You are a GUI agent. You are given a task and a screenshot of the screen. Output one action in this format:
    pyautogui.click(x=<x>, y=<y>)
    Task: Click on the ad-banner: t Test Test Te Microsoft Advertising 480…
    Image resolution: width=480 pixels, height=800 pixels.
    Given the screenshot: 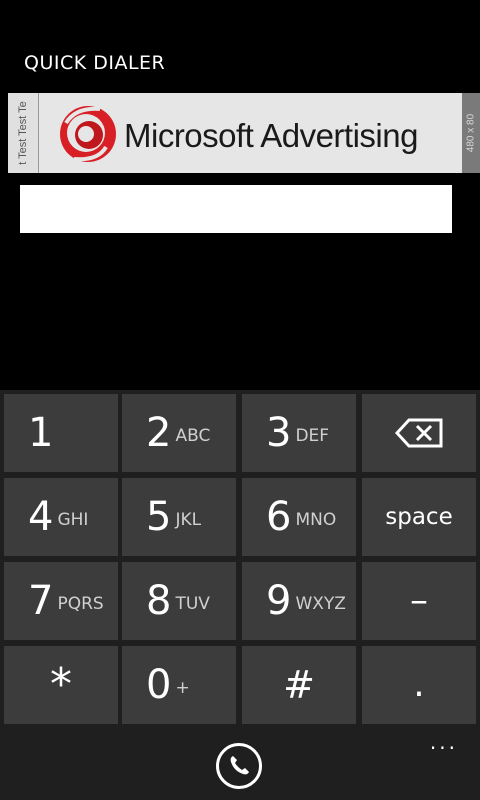 What is the action you would take?
    pyautogui.click(x=244, y=133)
    